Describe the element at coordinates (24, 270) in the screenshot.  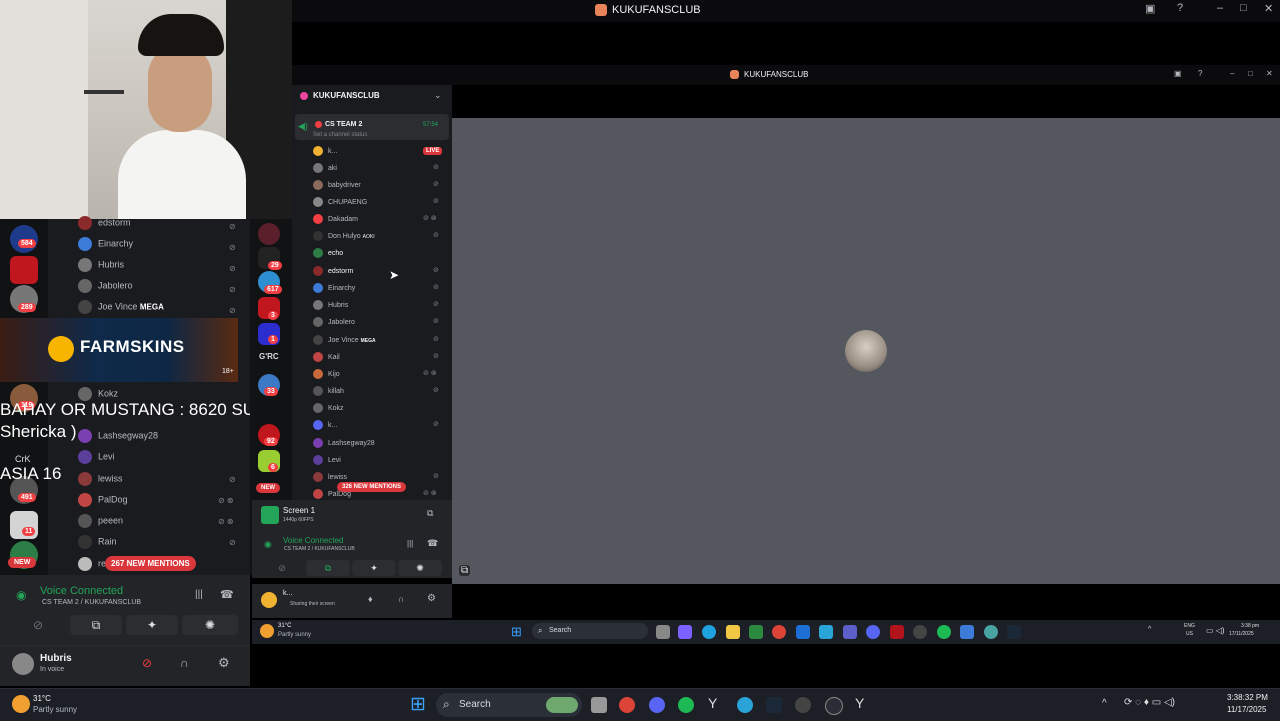
I see `server-icon-tgl-red` at that location.